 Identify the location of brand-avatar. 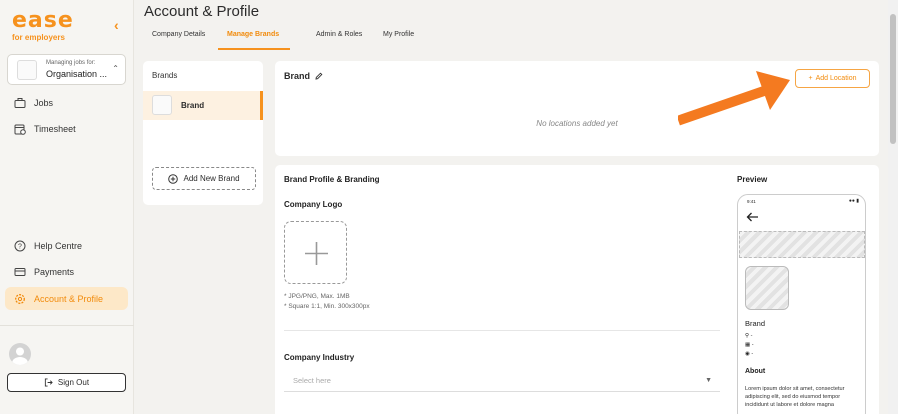
(162, 105).